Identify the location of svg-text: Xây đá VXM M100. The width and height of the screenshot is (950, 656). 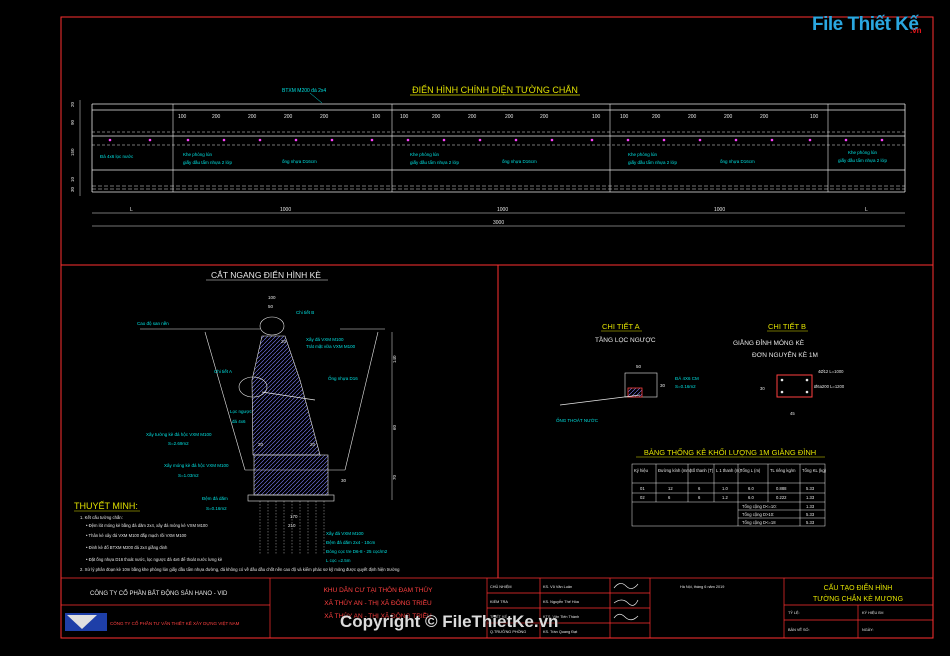
(325, 339).